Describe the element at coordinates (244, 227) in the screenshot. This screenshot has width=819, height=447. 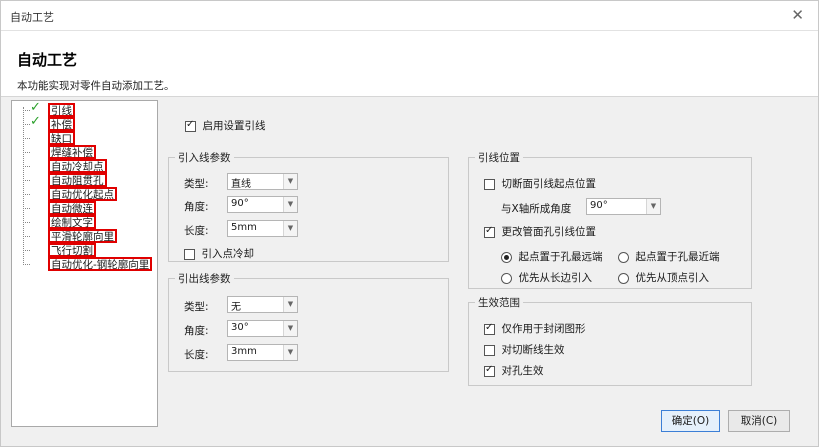
I see `lead-in-length-value: 5mm` at that location.